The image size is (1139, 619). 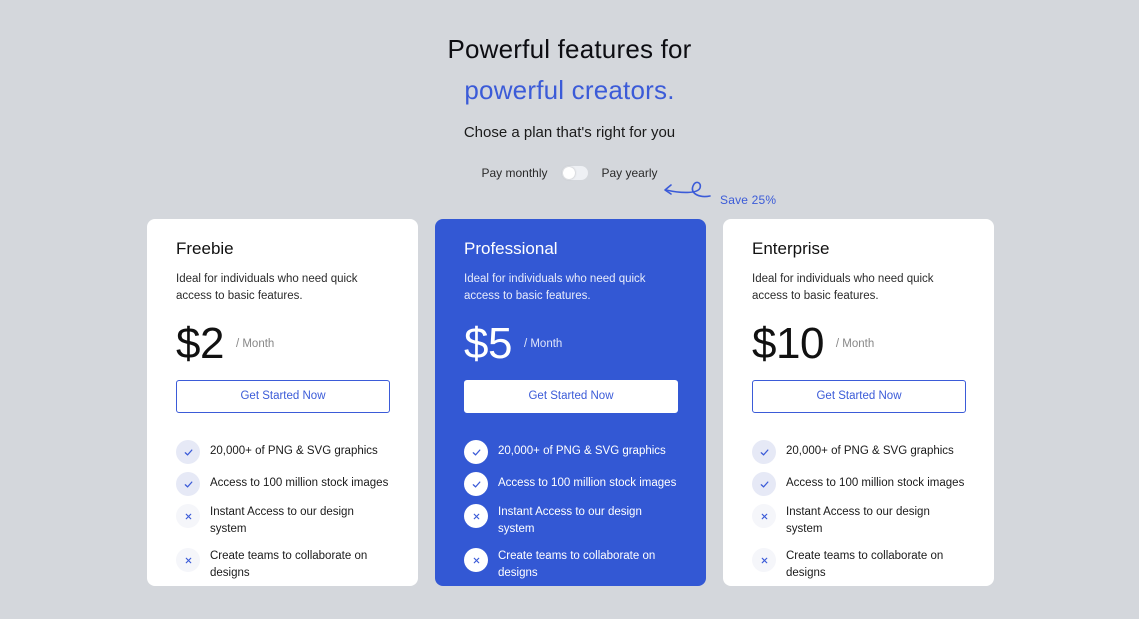 I want to click on page-title: Powerful features for, so click(x=569, y=49).